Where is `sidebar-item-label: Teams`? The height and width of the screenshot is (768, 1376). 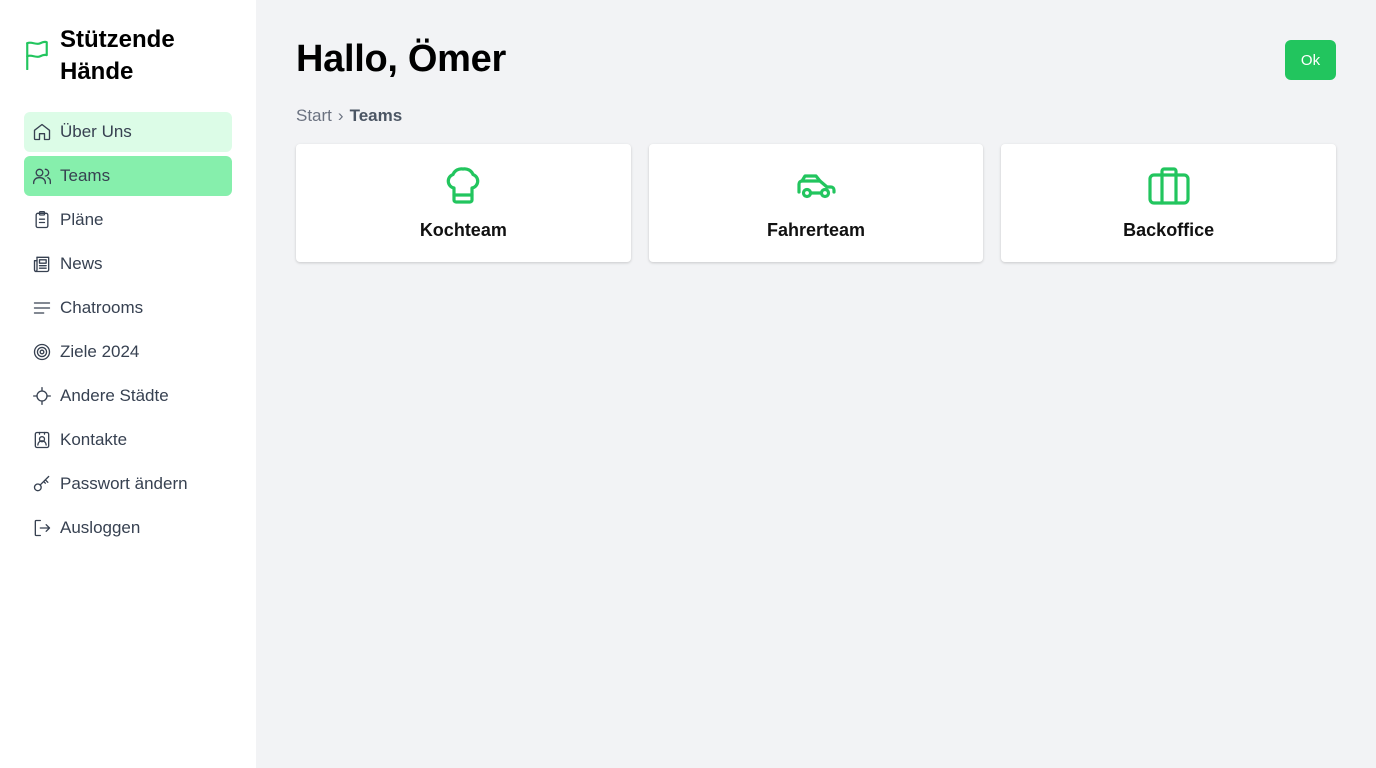
sidebar-item-label: Teams is located at coordinates (85, 175).